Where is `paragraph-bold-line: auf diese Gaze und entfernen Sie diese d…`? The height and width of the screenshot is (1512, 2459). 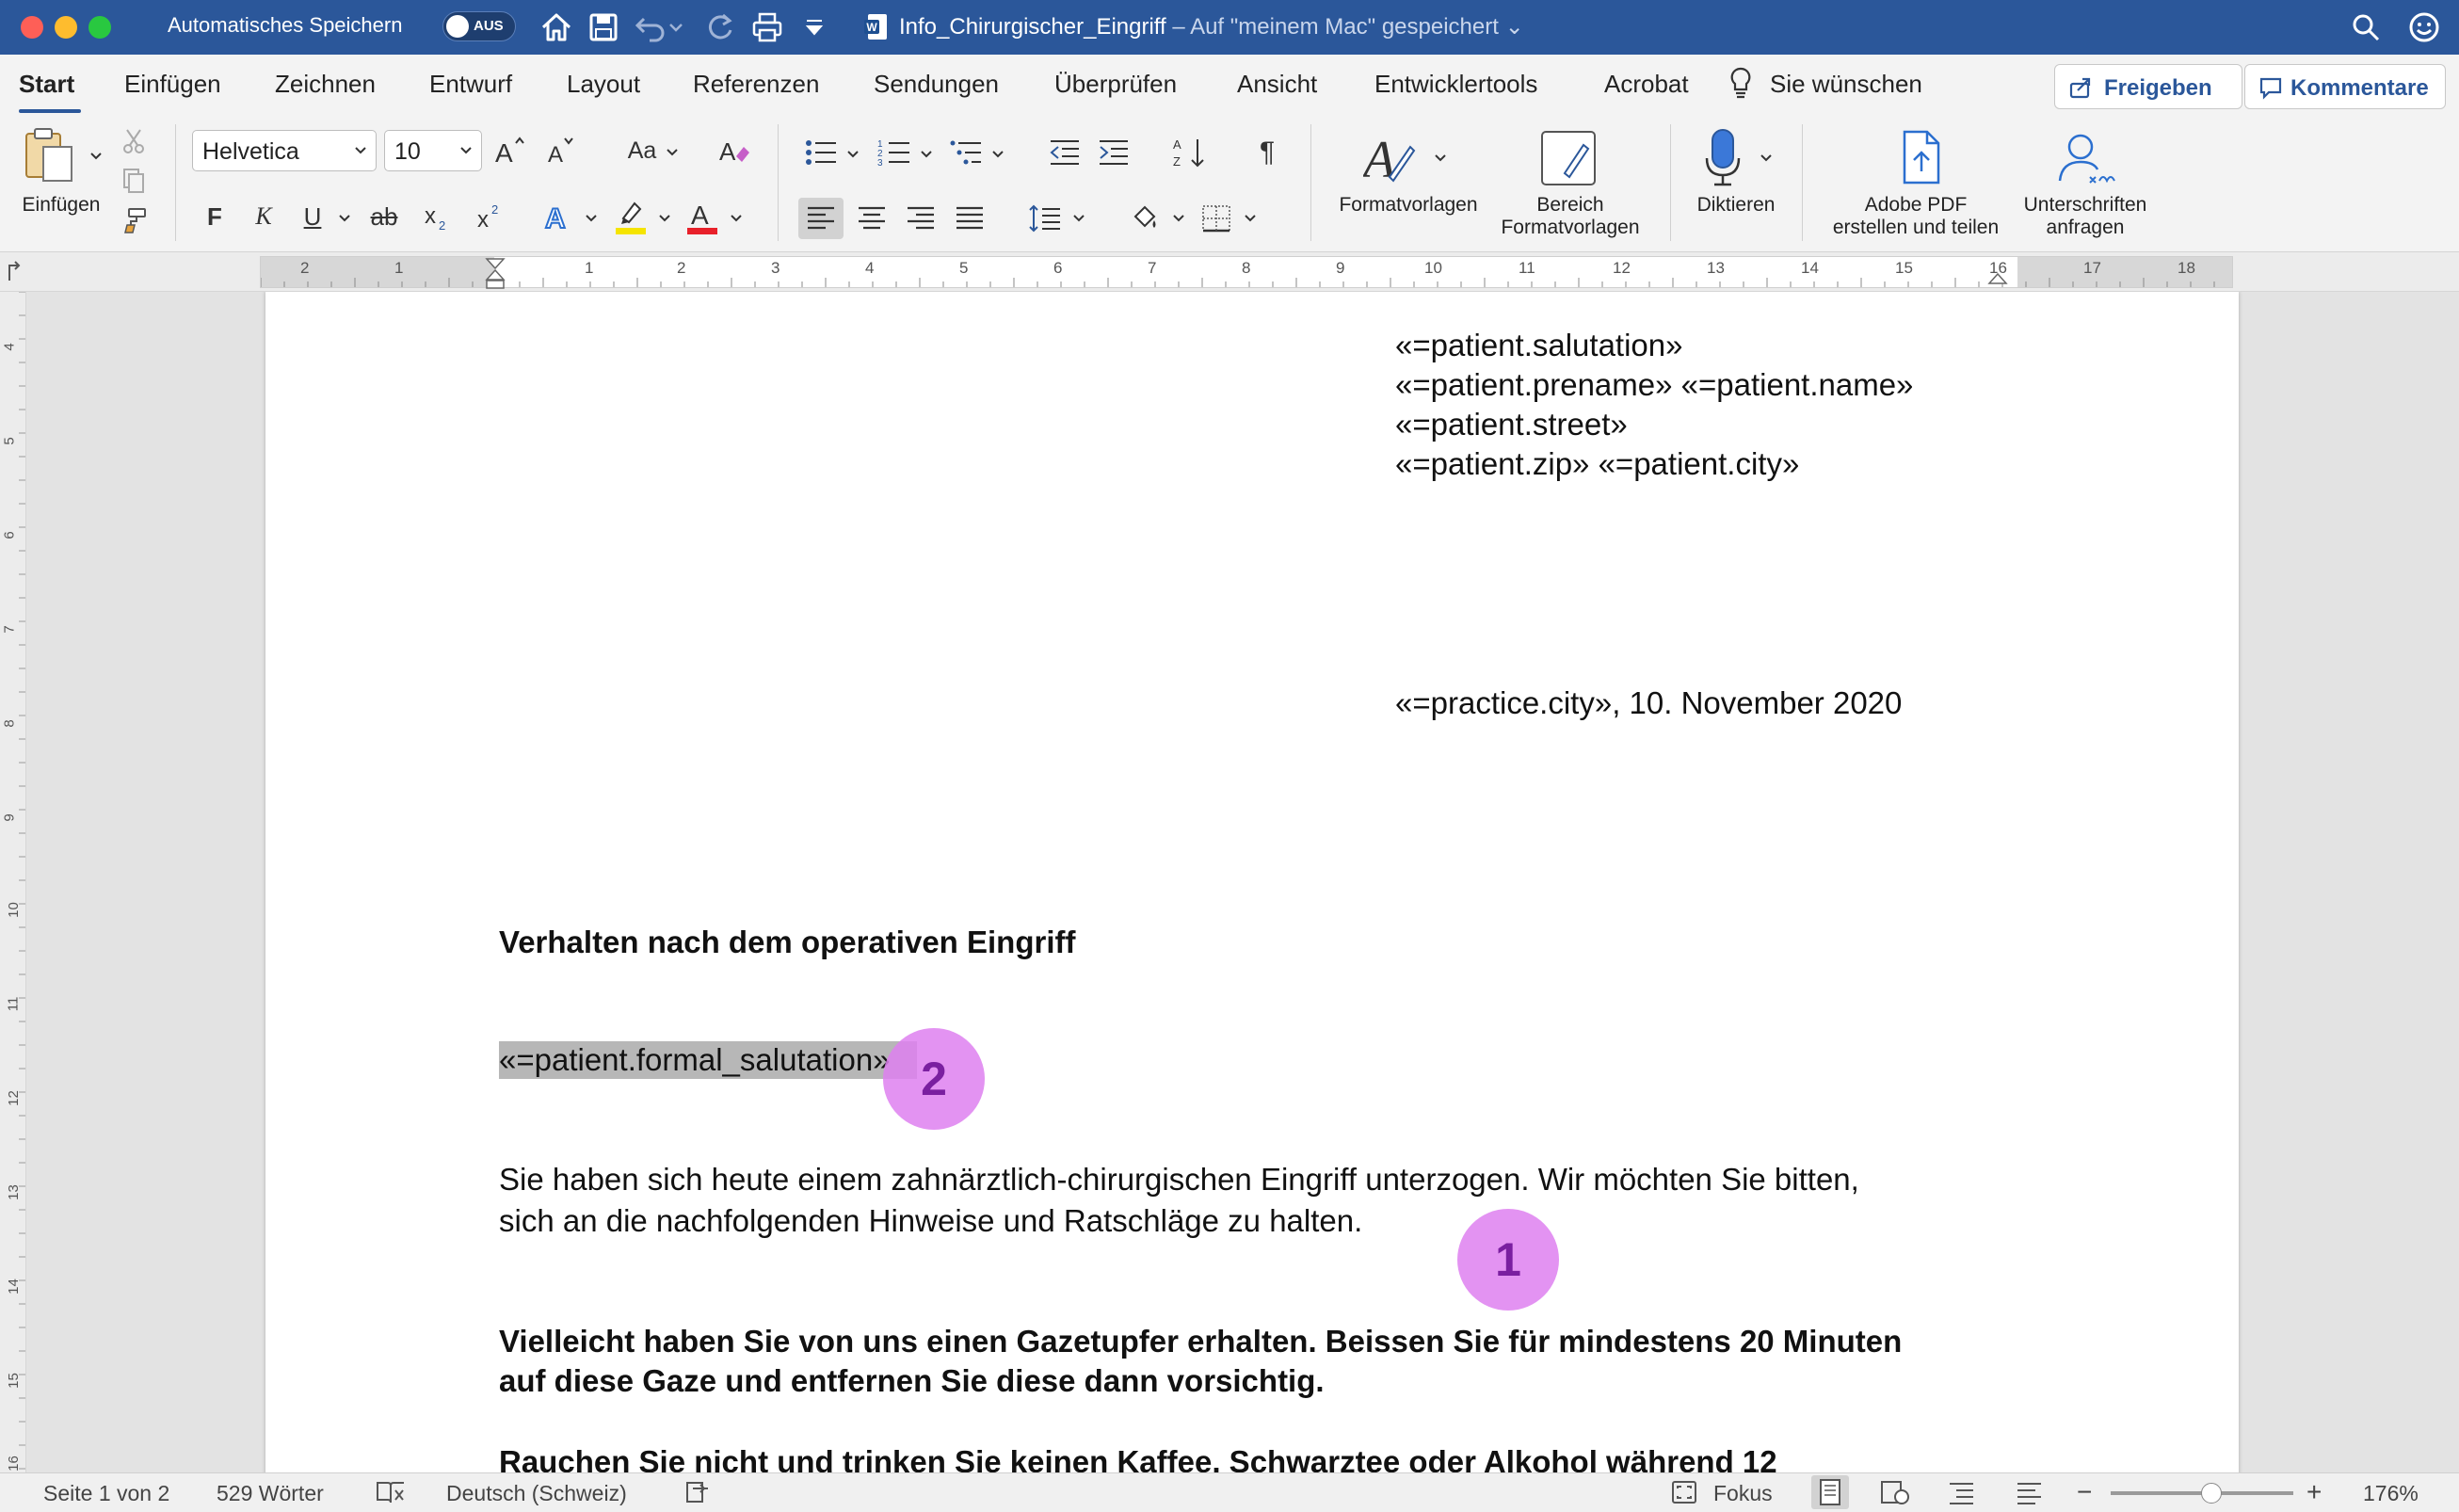 paragraph-bold-line: auf diese Gaze und entfernen Sie diese d… is located at coordinates (912, 1381).